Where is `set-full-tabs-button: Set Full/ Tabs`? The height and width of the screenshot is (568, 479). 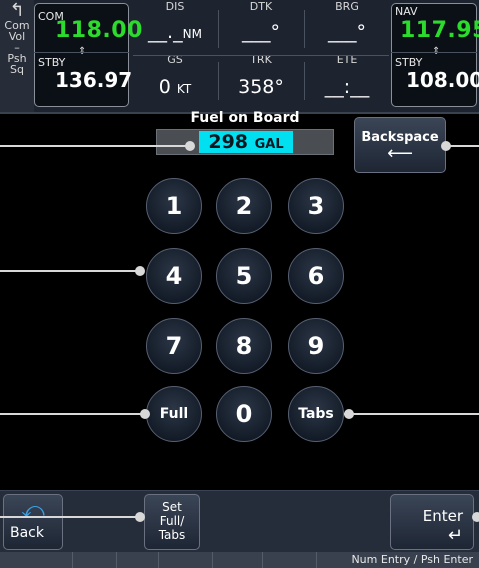 set-full-tabs-button: Set Full/ Tabs is located at coordinates (172, 522).